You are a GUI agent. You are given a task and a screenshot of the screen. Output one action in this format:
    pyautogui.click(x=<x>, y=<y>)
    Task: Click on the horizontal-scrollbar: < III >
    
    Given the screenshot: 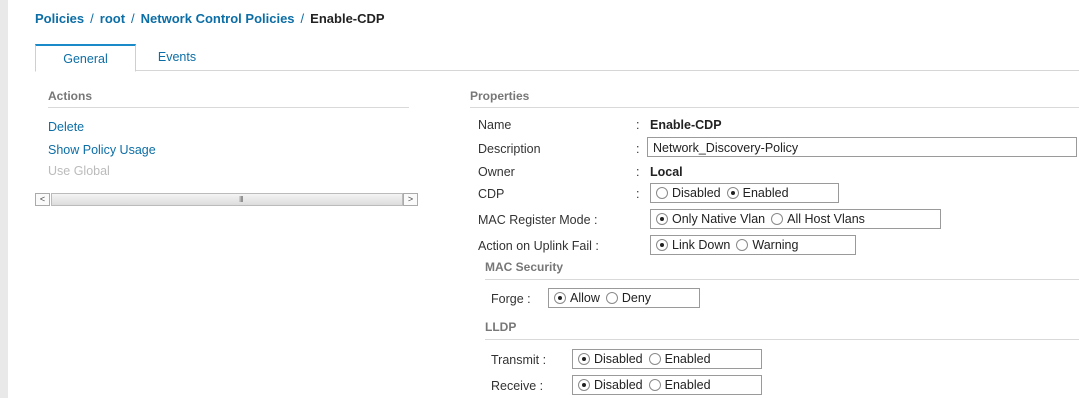 What is the action you would take?
    pyautogui.click(x=227, y=199)
    